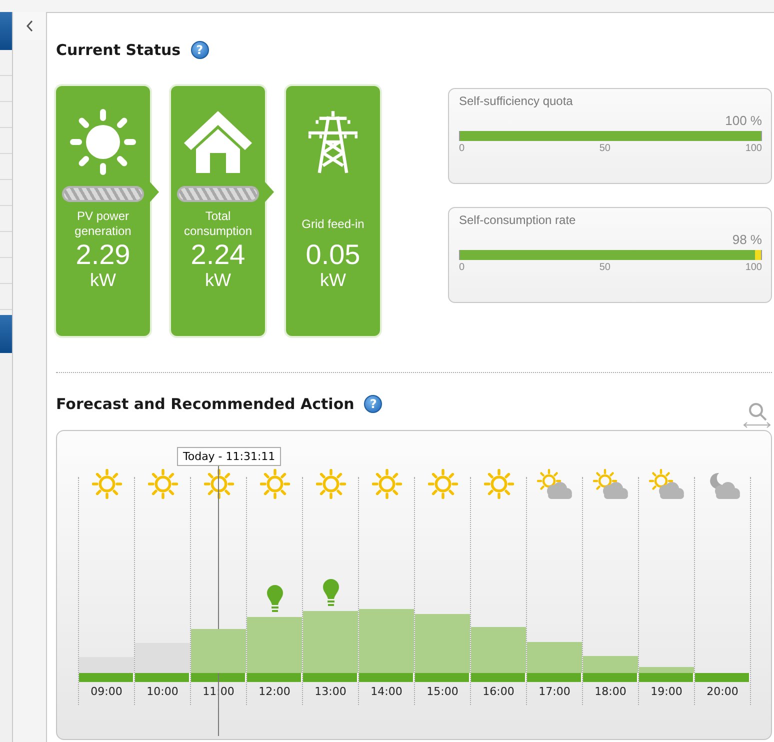  I want to click on hour-label: 19:00, so click(667, 692).